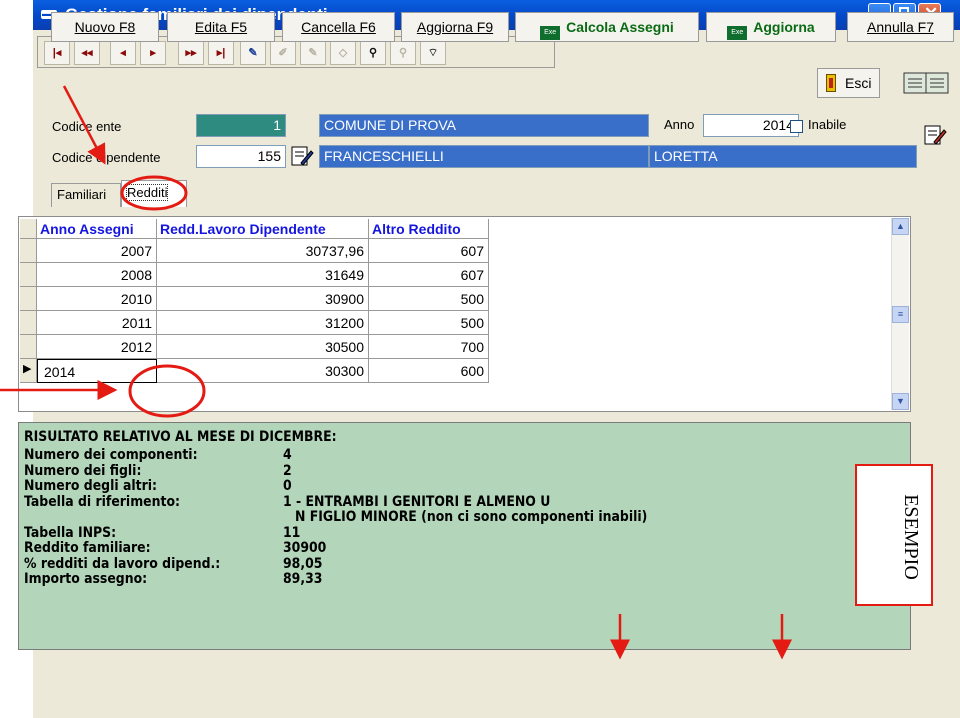  What do you see at coordinates (167, 391) in the screenshot?
I see `circle-2014` at bounding box center [167, 391].